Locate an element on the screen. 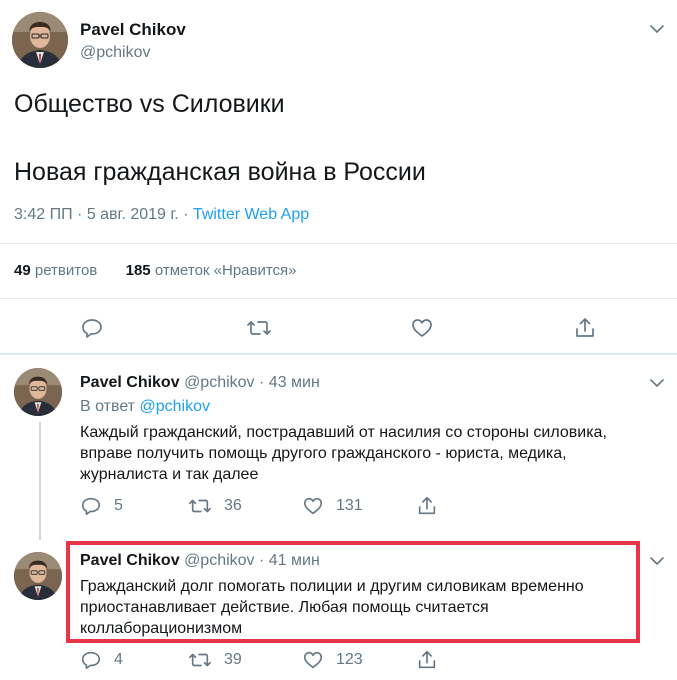 This screenshot has height=680, width=677. reply-to-label: В ответ is located at coordinates (108, 406).